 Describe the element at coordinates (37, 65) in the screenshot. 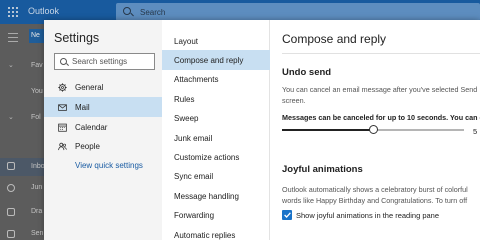

I see `nav-favorites-label: Fav` at that location.